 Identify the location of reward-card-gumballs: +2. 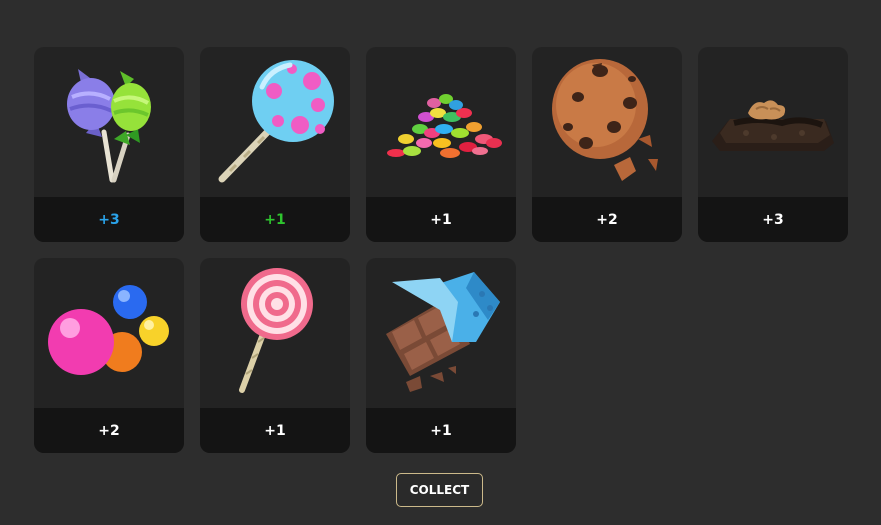
(109, 355).